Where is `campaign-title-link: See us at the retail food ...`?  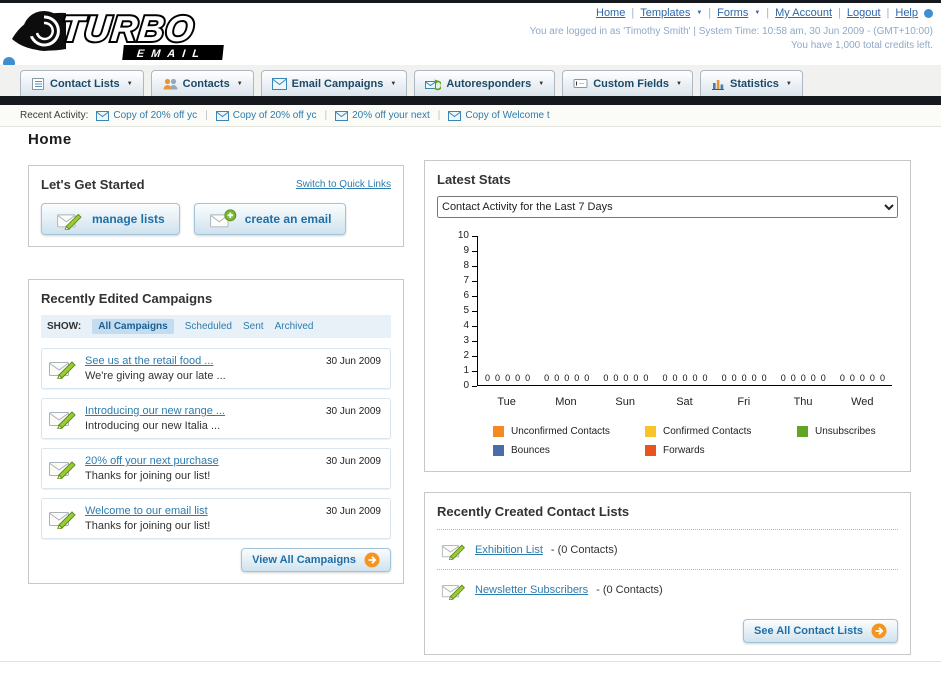 campaign-title-link: See us at the retail food ... is located at coordinates (155, 361).